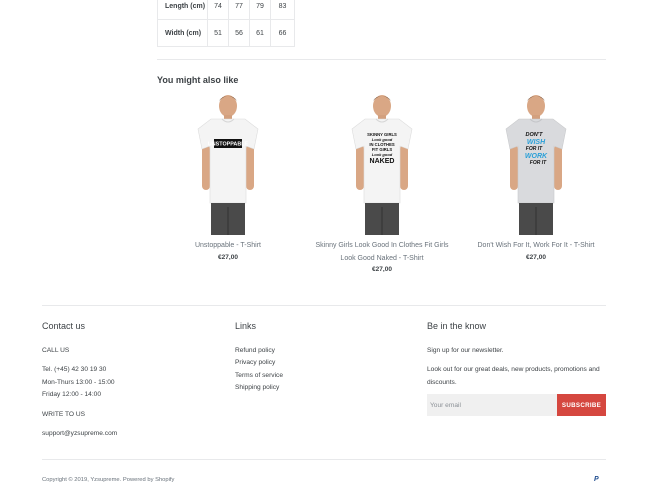 The width and height of the screenshot is (650, 500). Describe the element at coordinates (310, 351) in the screenshot. I see `refund-policy-link: Refund policy` at that location.